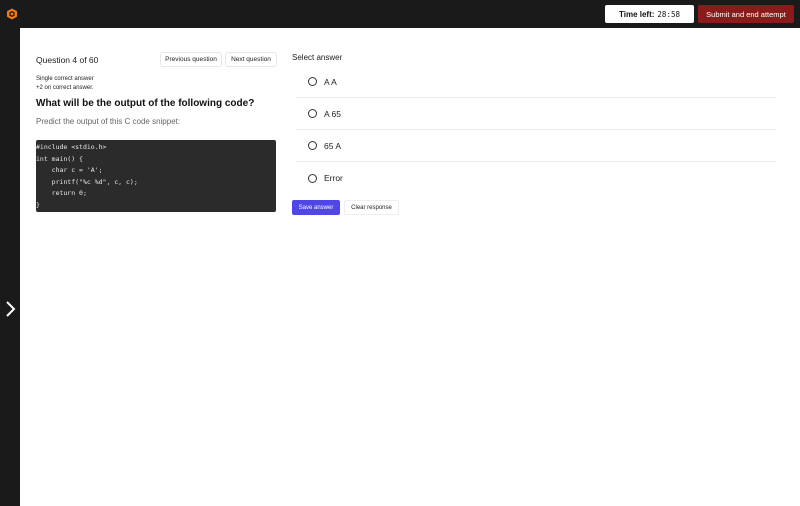 Image resolution: width=800 pixels, height=506 pixels. I want to click on code-line: return 0;, so click(61, 193).